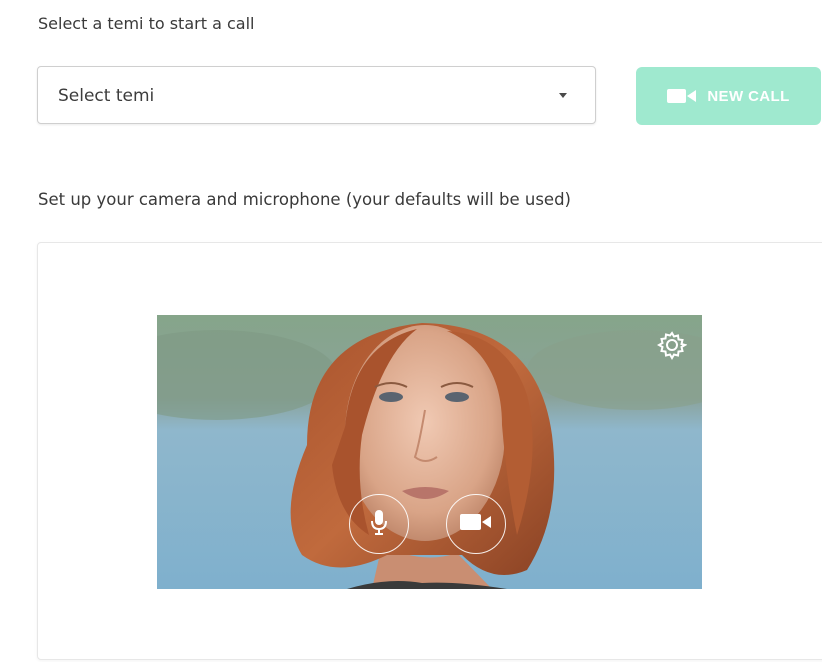 The width and height of the screenshot is (822, 662). I want to click on caret-down-icon, so click(563, 95).